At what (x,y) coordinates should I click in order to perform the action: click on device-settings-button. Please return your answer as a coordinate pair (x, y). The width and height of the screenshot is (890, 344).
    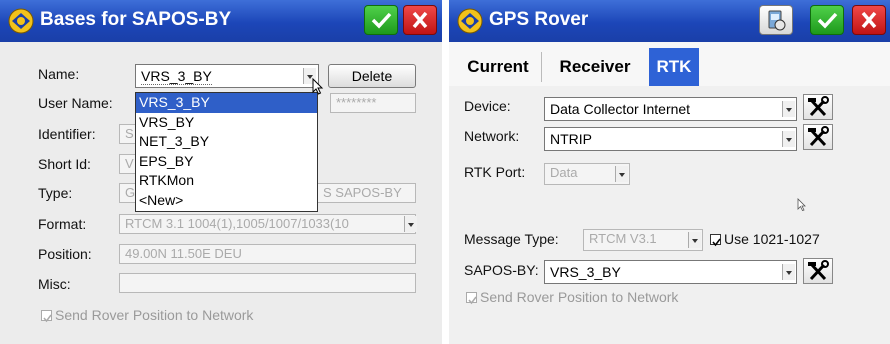
    Looking at the image, I should click on (776, 20).